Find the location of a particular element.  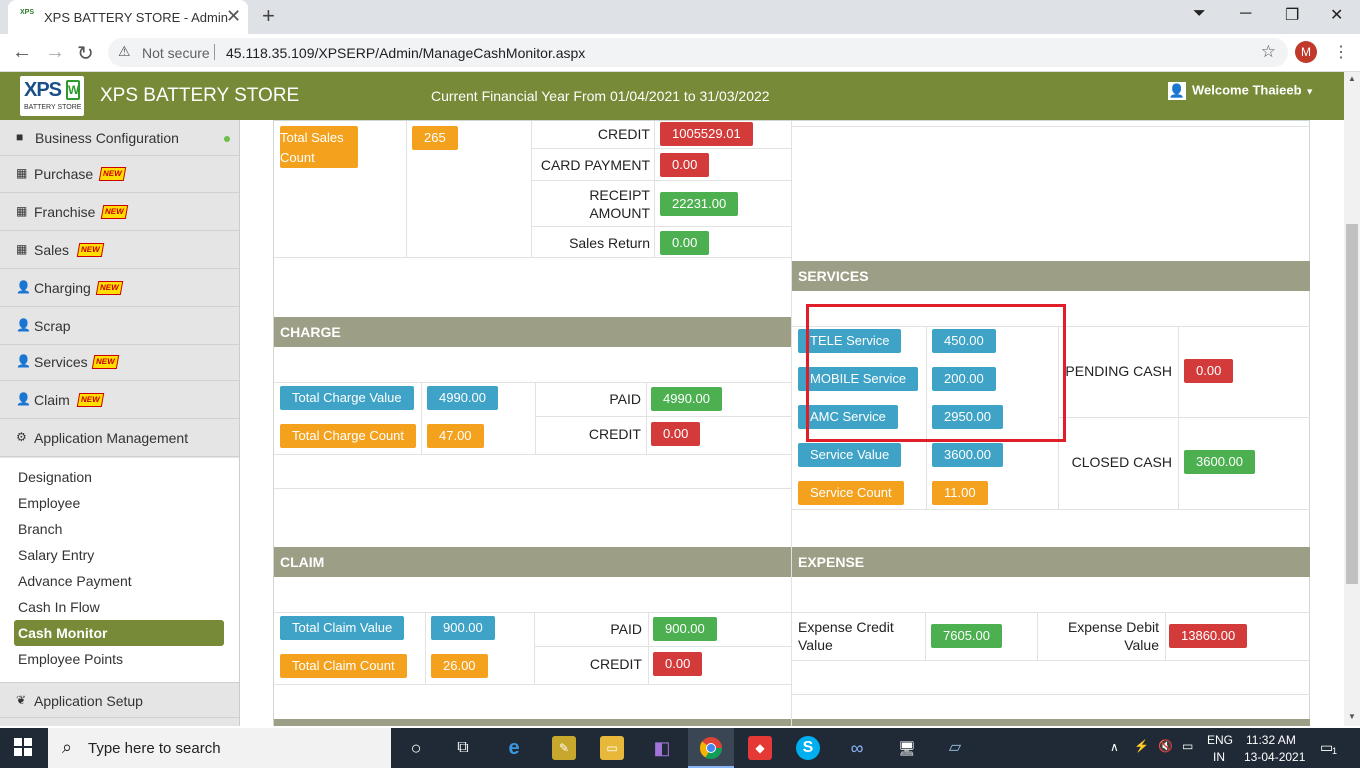

charge-credit-value: 0.00 is located at coordinates (676, 434).